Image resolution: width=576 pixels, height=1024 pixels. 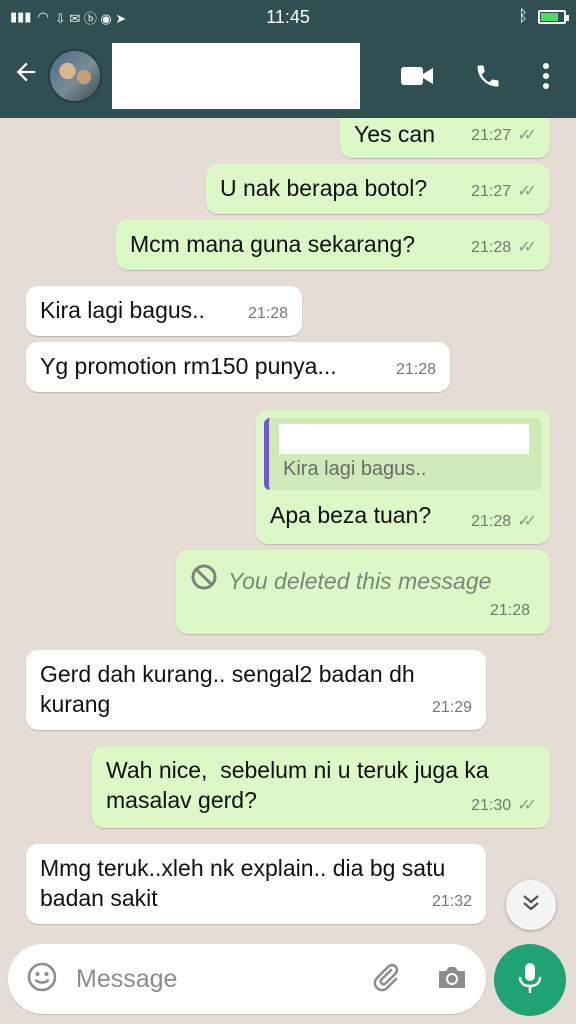 I want to click on message-text: U nak berapa botol?, so click(x=324, y=188).